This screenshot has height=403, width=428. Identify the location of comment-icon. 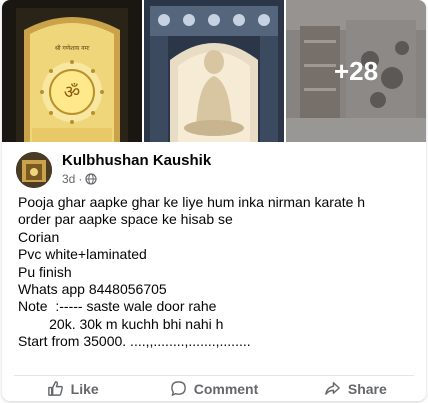
(178, 388).